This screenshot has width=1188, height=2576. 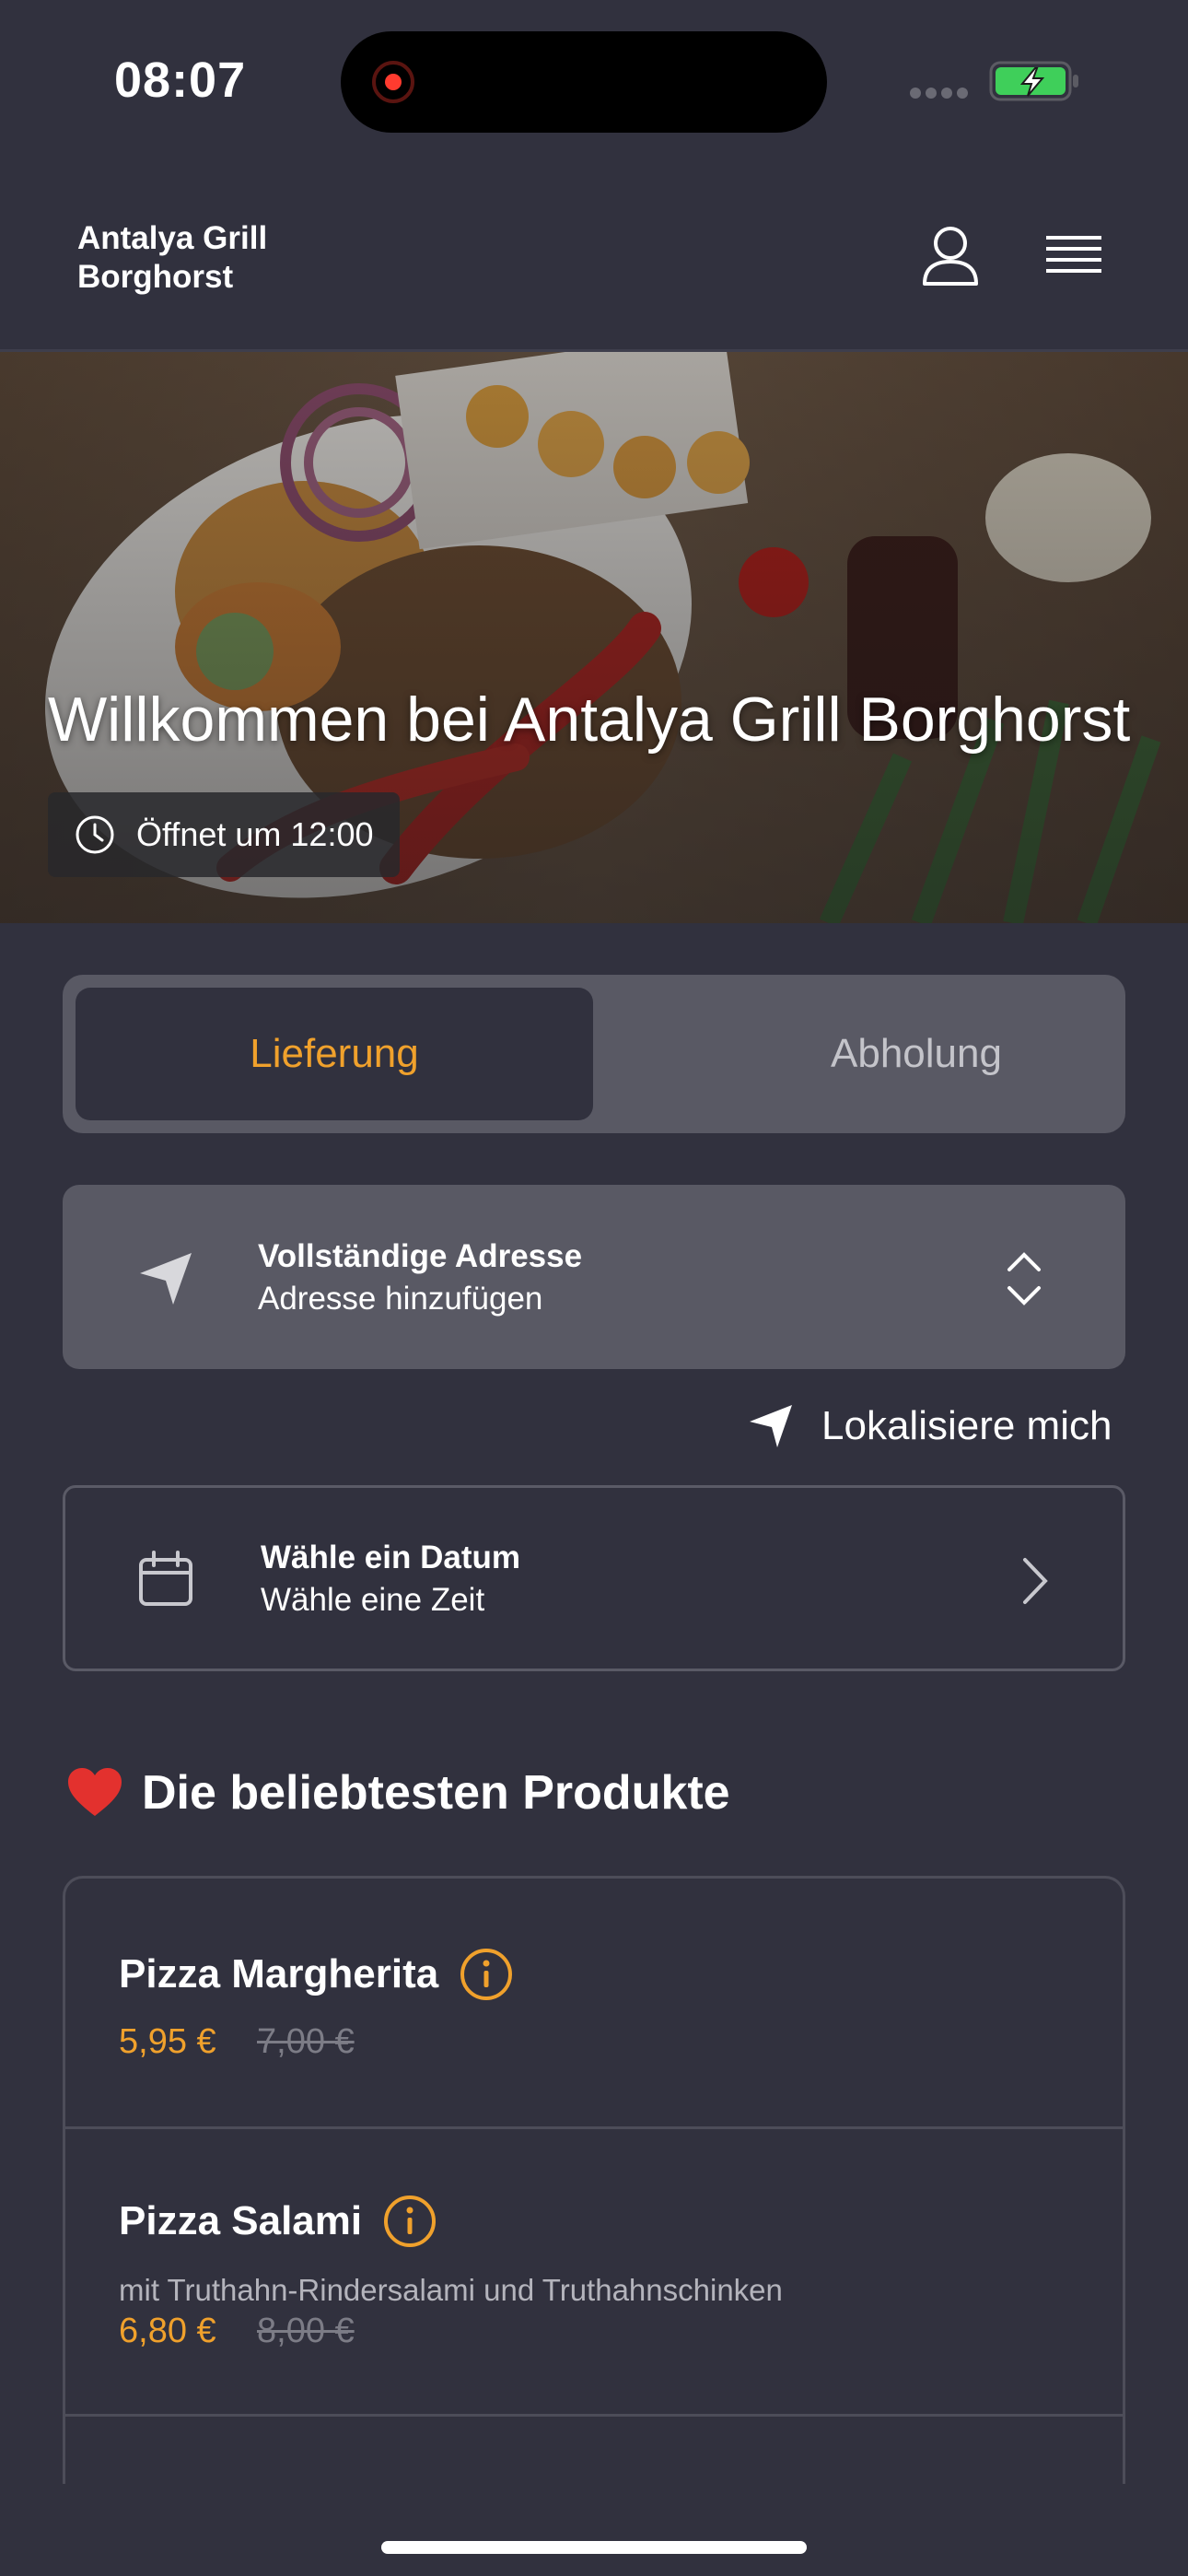 I want to click on user-account-icon, so click(x=951, y=258).